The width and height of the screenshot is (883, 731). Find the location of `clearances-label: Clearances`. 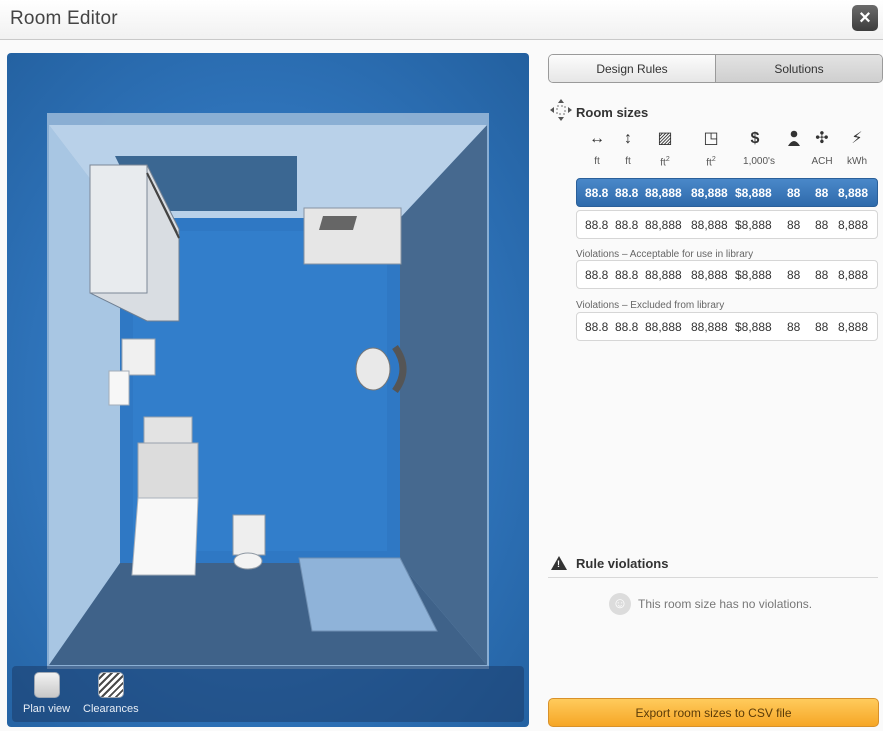

clearances-label: Clearances is located at coordinates (111, 709).